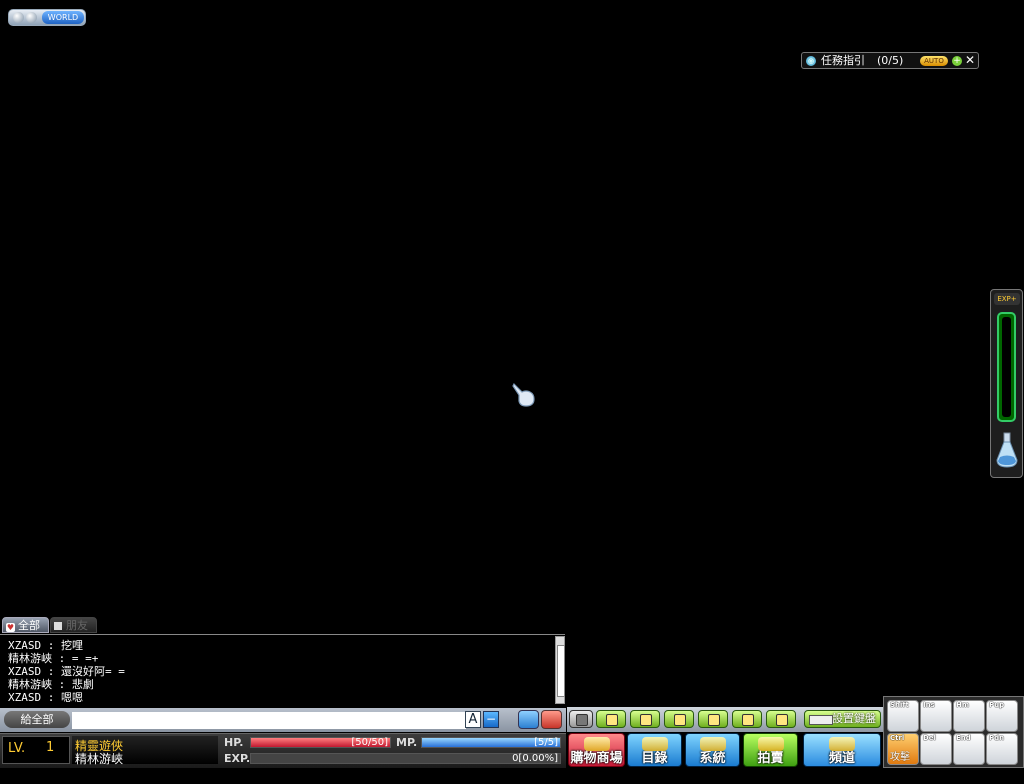 This screenshot has width=1024, height=784. What do you see at coordinates (997, 738) in the screenshot?
I see `hotkey-key-name: Pdn` at bounding box center [997, 738].